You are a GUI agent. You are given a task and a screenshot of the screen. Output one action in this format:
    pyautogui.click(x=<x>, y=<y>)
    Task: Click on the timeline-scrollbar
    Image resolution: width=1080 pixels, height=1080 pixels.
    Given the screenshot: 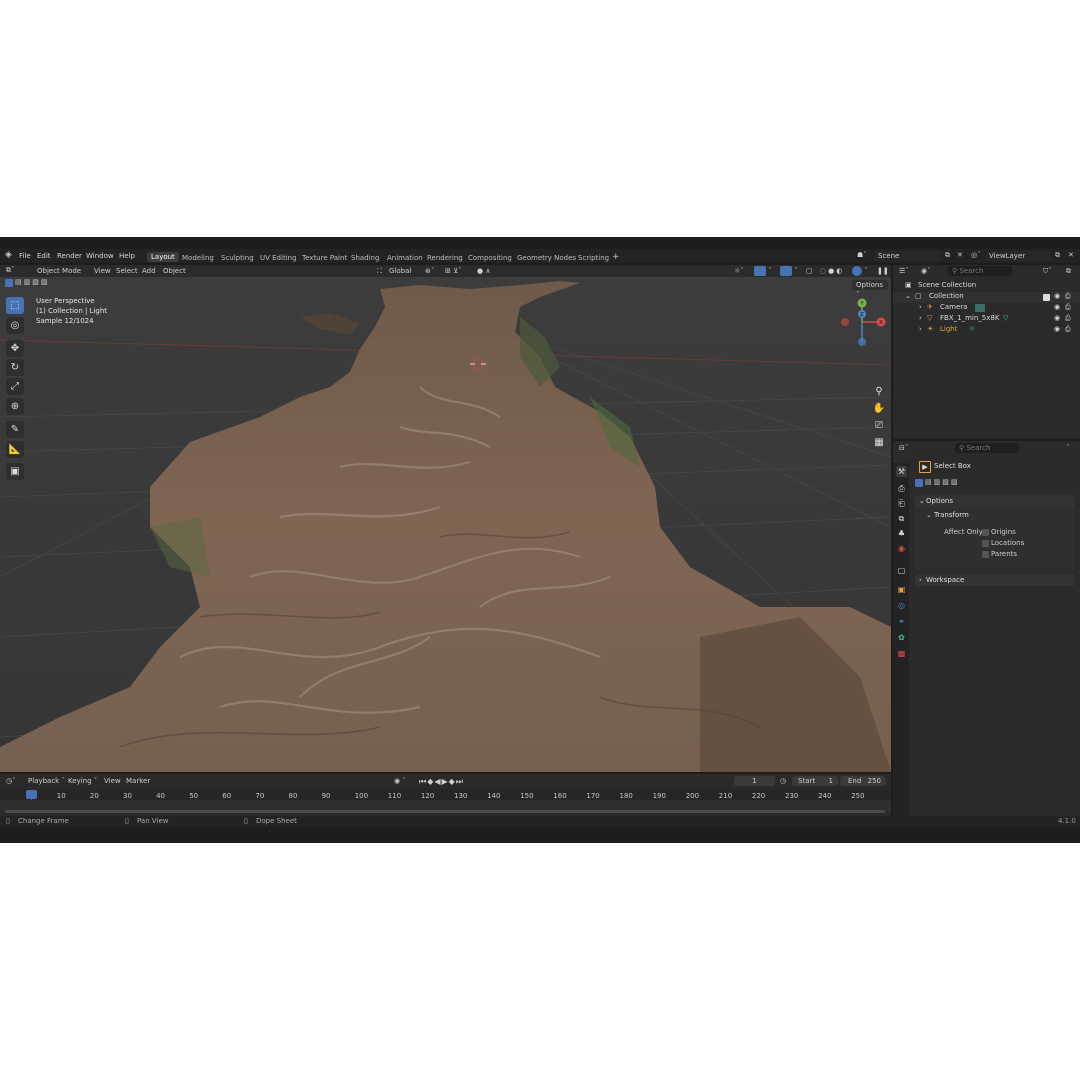 What is the action you would take?
    pyautogui.click(x=445, y=811)
    